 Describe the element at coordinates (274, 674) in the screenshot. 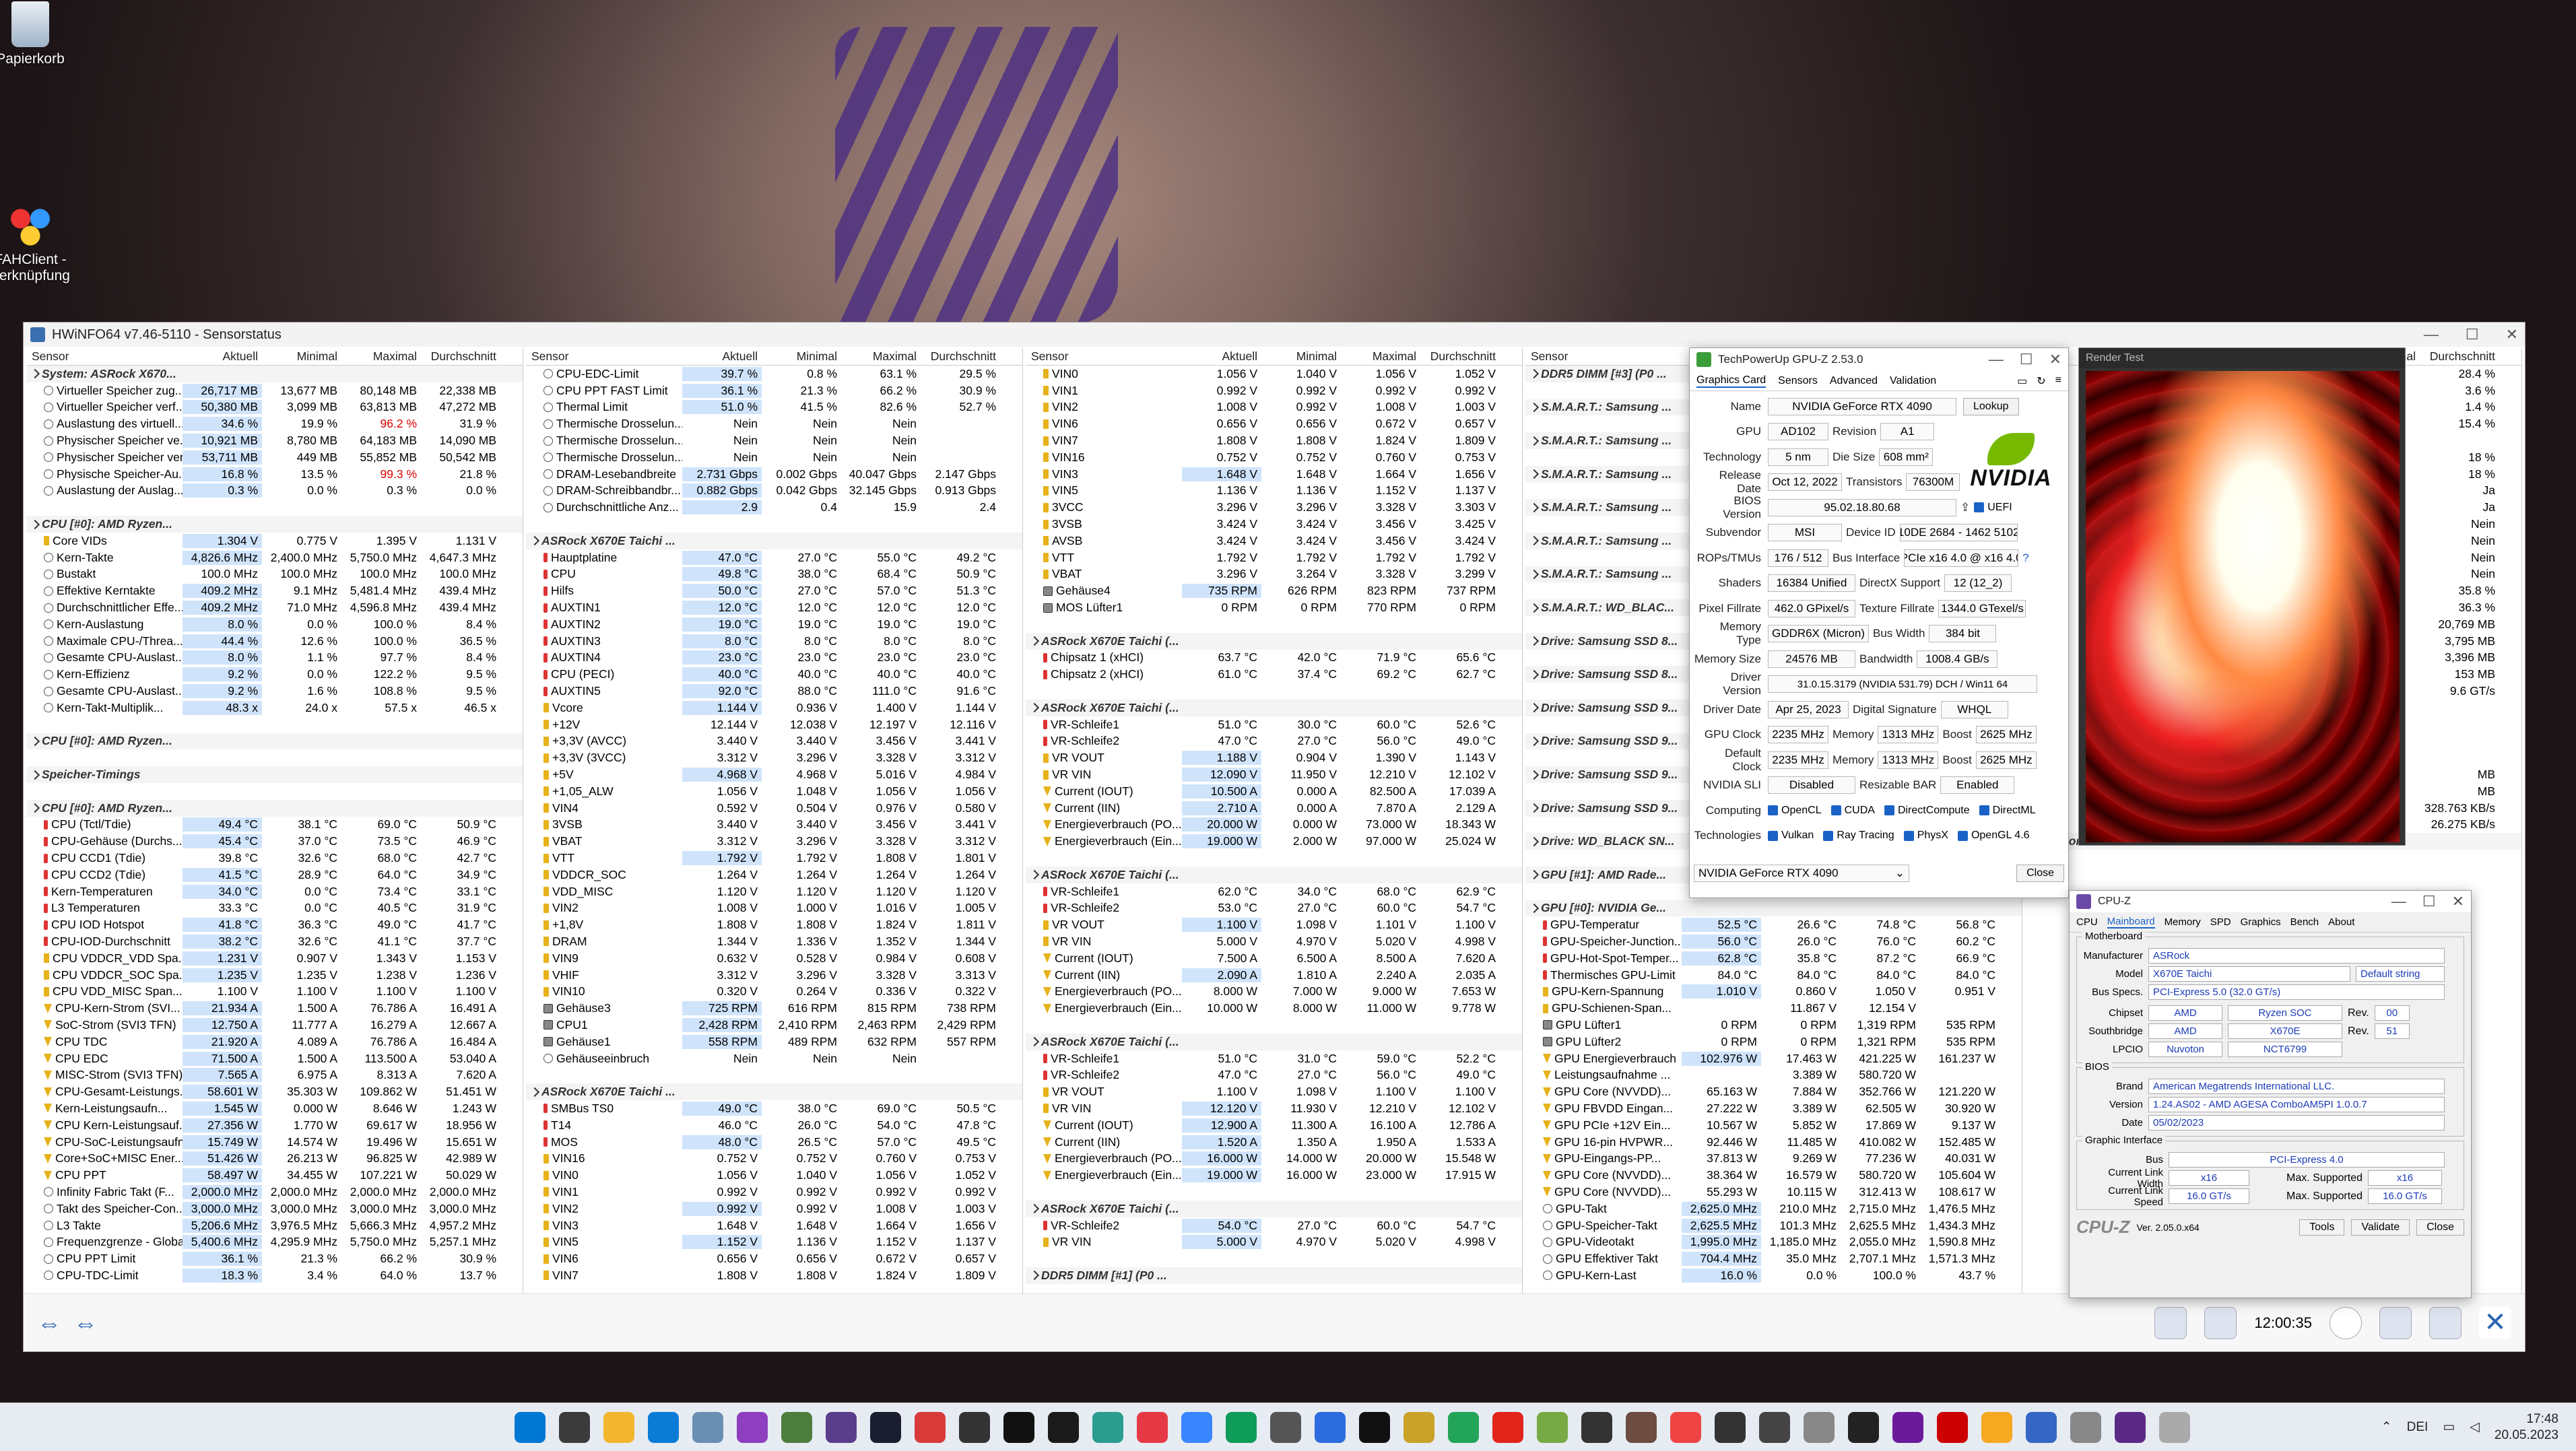

I see `sensor-row: Kern-Effizienz 9.2 % 0.0 % 122.2 % 9.5 %` at that location.